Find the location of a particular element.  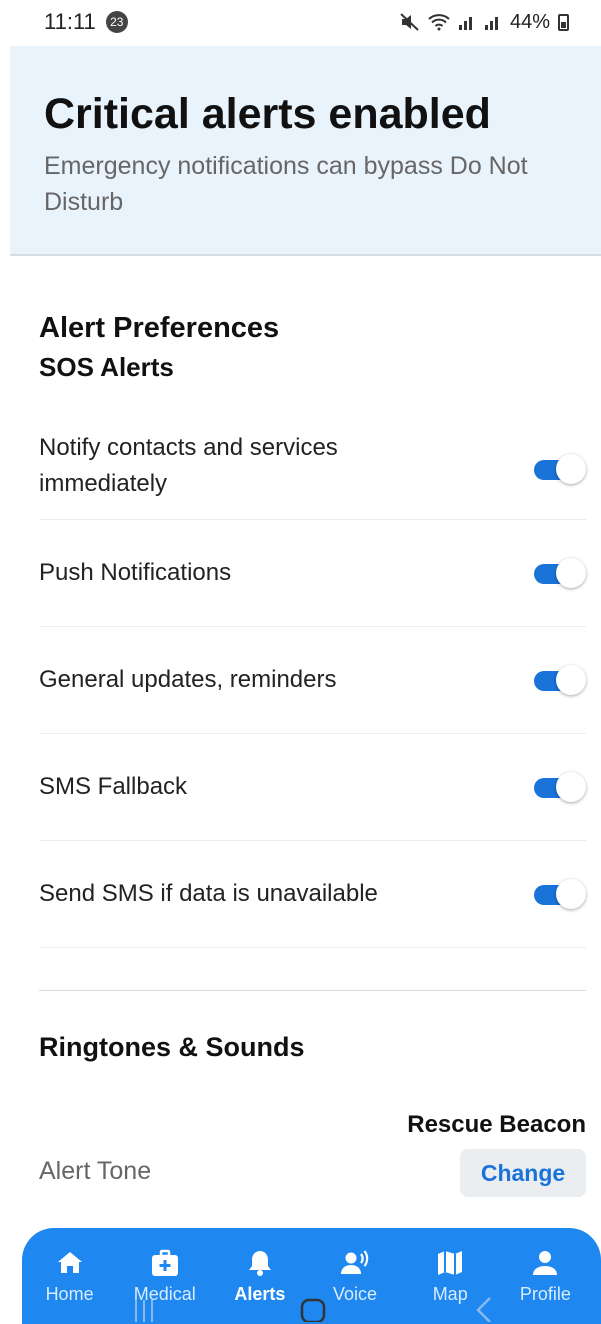

pref-row-notify-contacts: Notify contacts and services immediately is located at coordinates (312, 469).